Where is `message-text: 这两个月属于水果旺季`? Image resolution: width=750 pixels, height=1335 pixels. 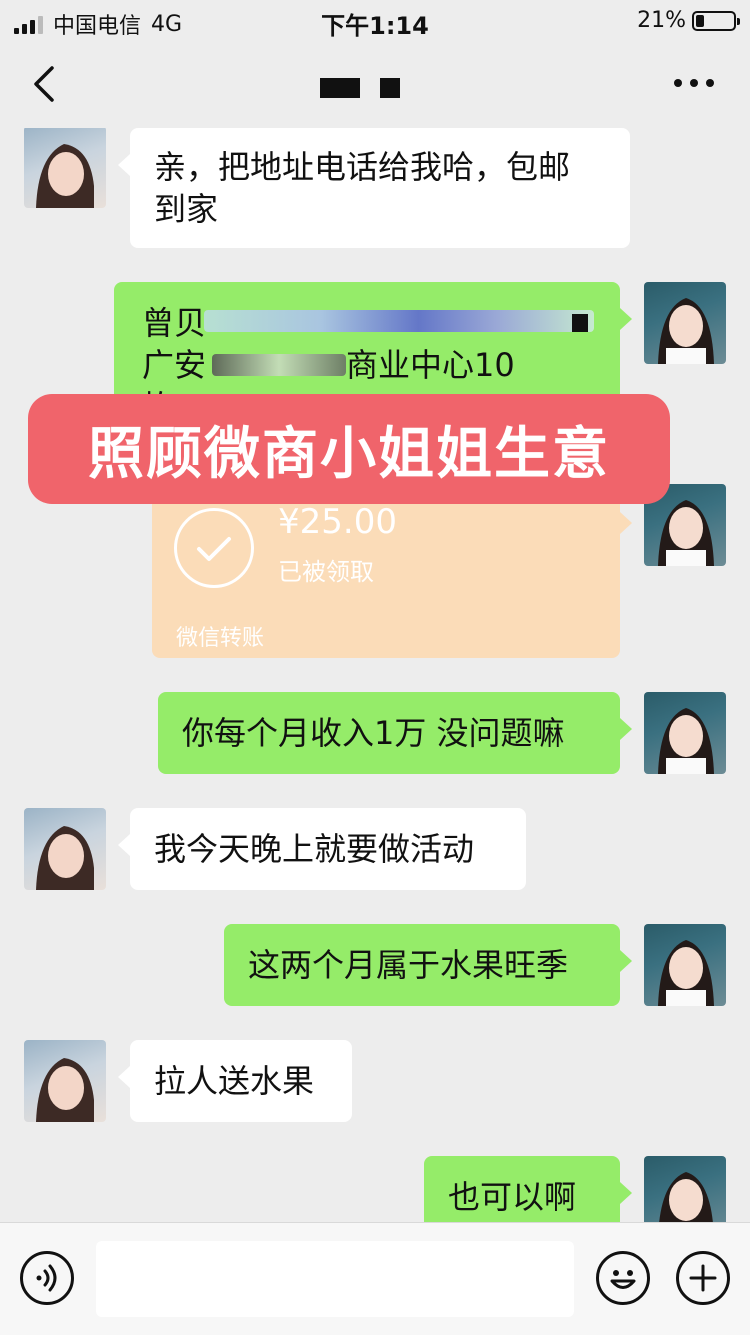
message-text: 这两个月属于水果旺季 is located at coordinates (408, 965).